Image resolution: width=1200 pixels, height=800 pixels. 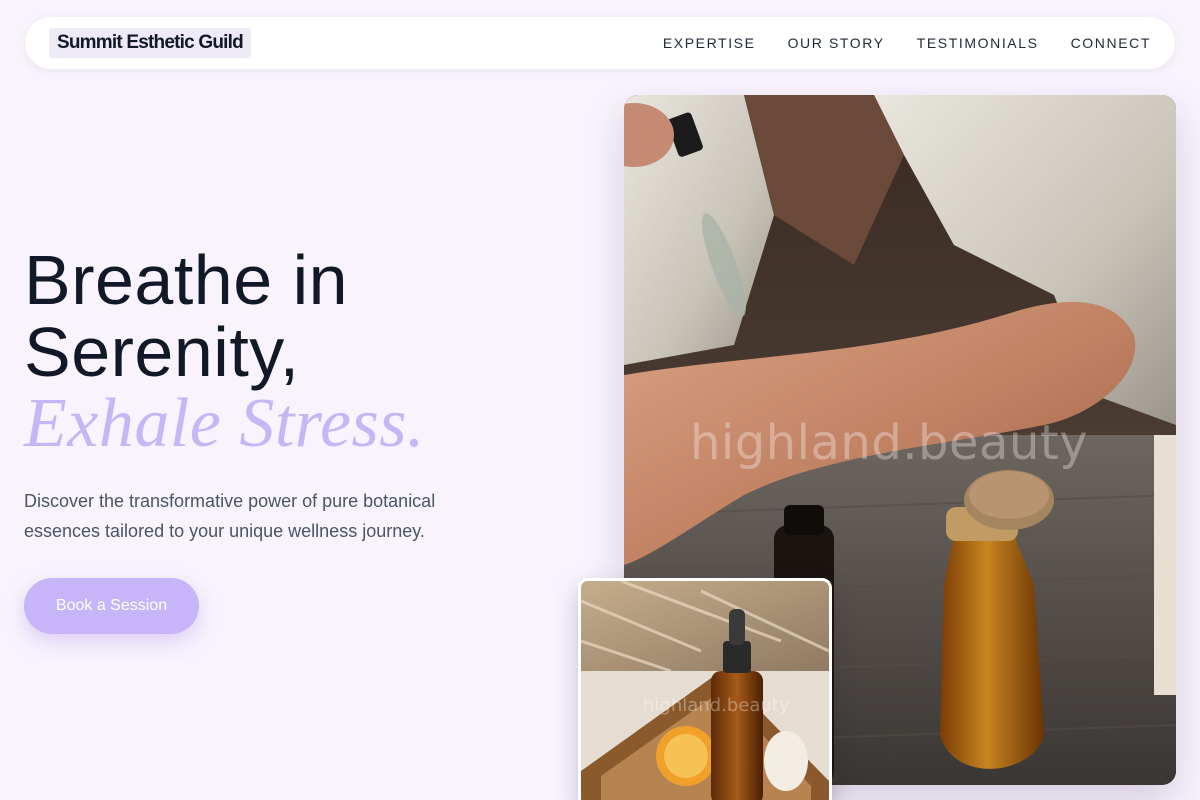 What do you see at coordinates (978, 43) in the screenshot?
I see `nav-link-testimonials: TESTIMONIALS` at bounding box center [978, 43].